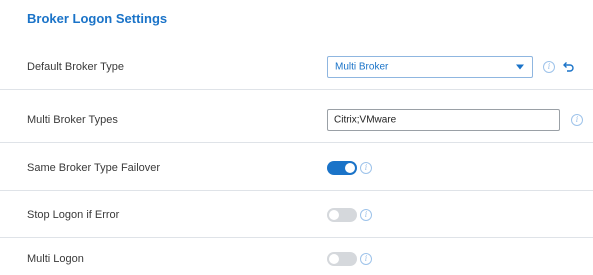 Image resolution: width=593 pixels, height=275 pixels. I want to click on chevron-down-icon, so click(520, 66).